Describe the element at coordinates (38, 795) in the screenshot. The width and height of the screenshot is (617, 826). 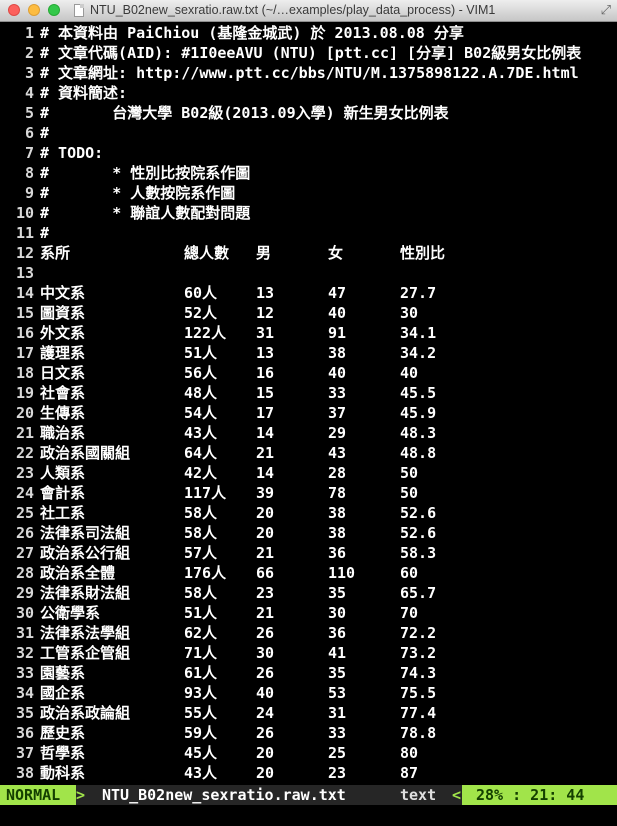
I see `mode-indicator: NORMAL` at that location.